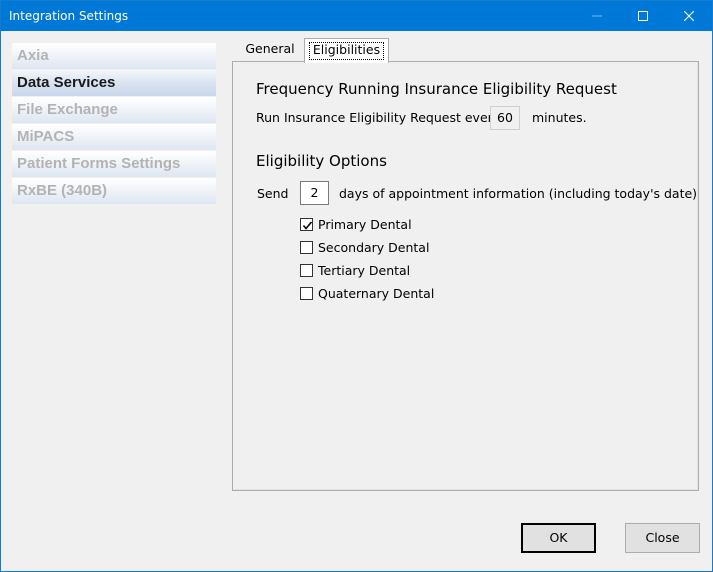 The height and width of the screenshot is (572, 713). What do you see at coordinates (321, 161) in the screenshot?
I see `eligibility-options-heading: Eligibility Options` at bounding box center [321, 161].